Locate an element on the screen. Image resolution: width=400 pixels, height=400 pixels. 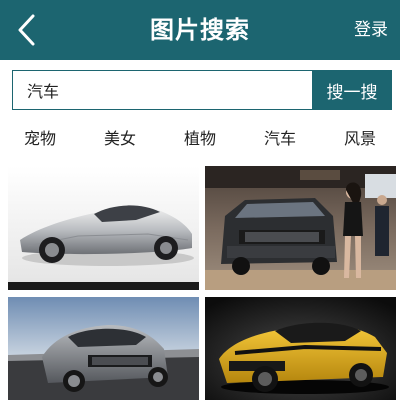
tab-beauty: 美女 is located at coordinates (120, 139).